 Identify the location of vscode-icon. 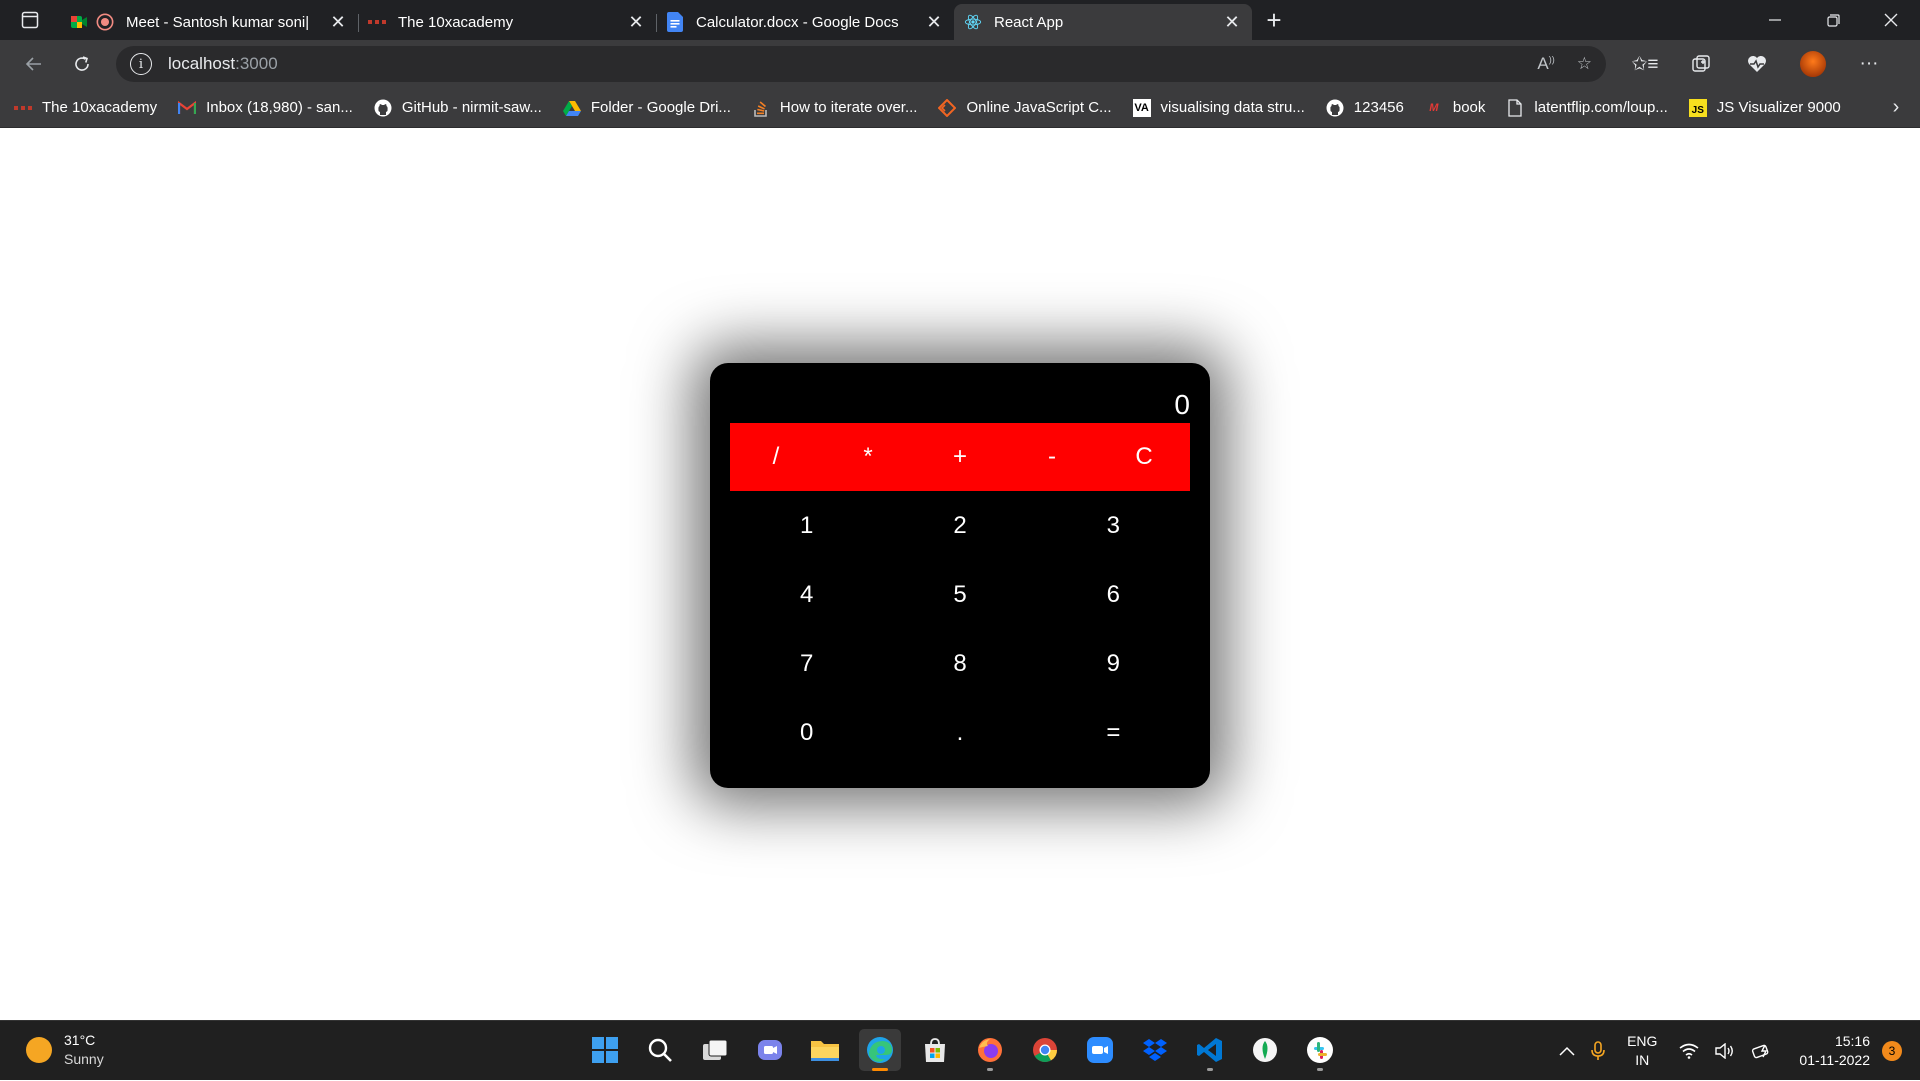
(1209, 1050).